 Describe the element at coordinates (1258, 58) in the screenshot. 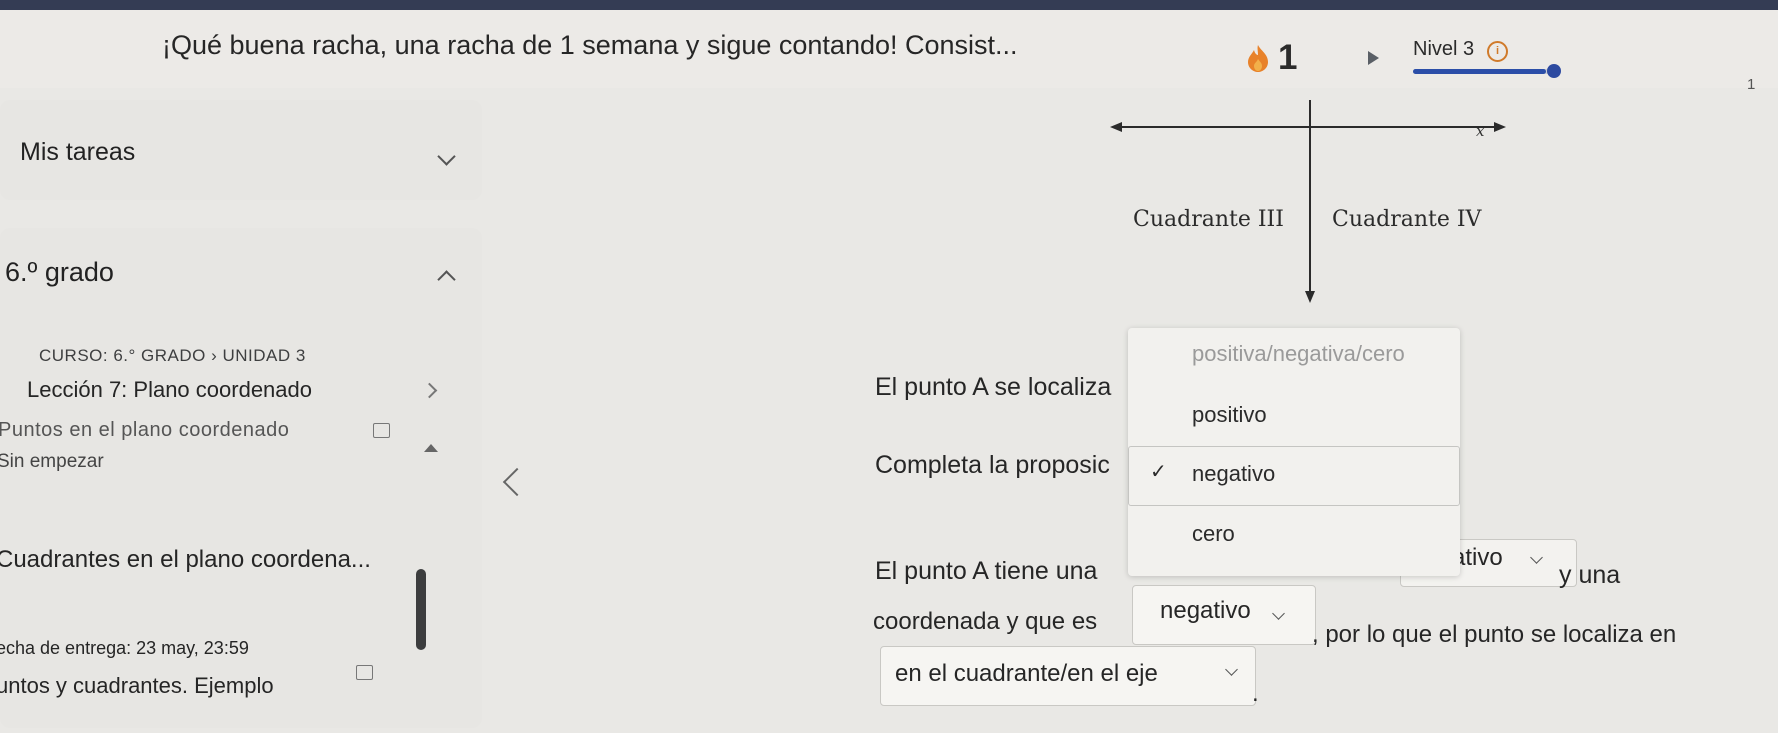

I see `flame-icon` at that location.